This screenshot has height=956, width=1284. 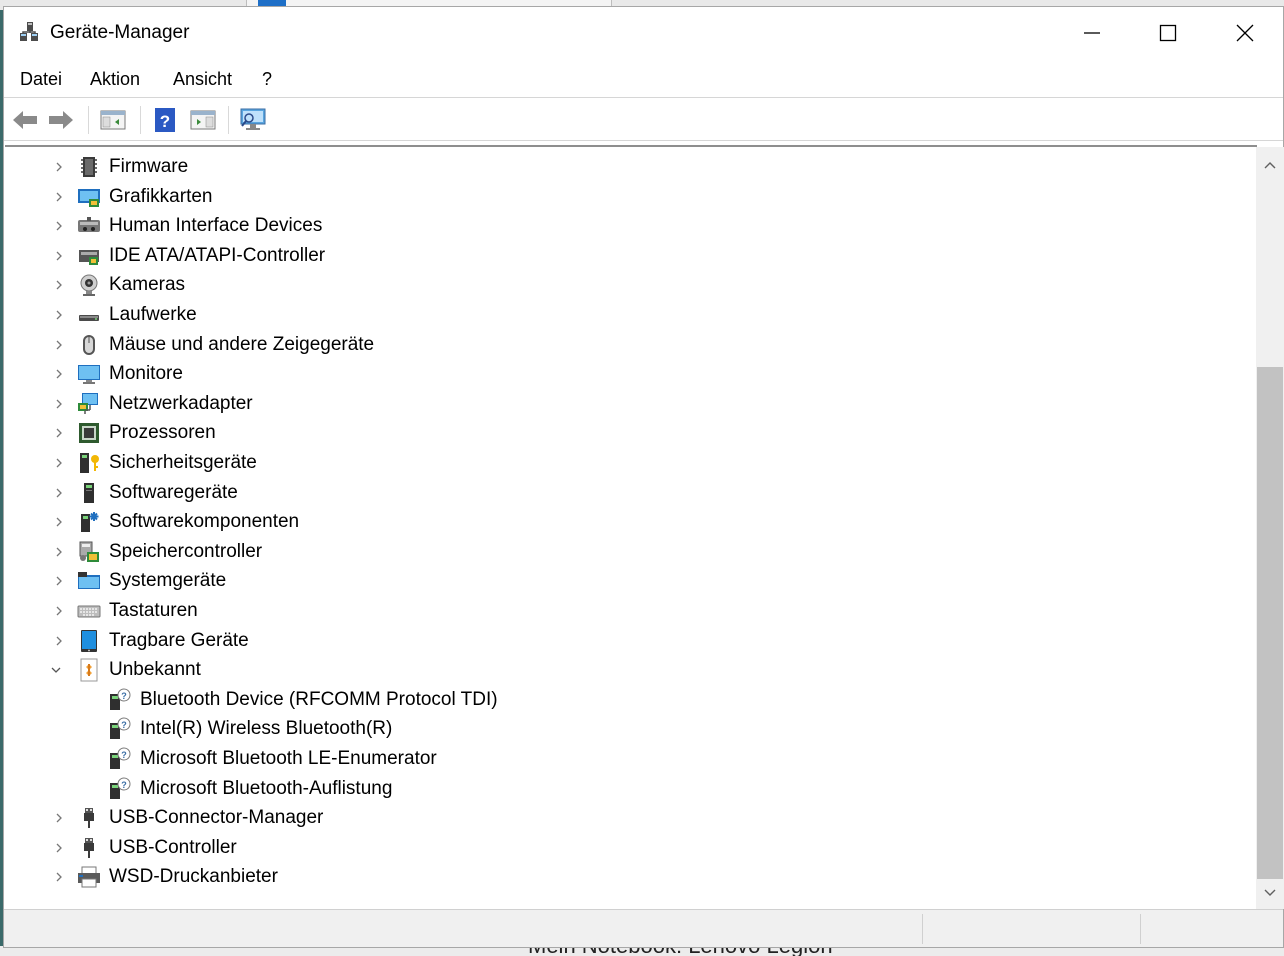 What do you see at coordinates (162, 433) in the screenshot?
I see `tree-item-label: Prozessoren` at bounding box center [162, 433].